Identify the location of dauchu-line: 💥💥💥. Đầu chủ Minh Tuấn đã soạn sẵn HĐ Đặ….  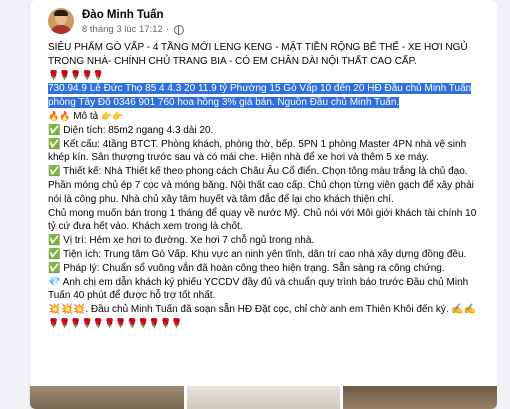
(262, 310).